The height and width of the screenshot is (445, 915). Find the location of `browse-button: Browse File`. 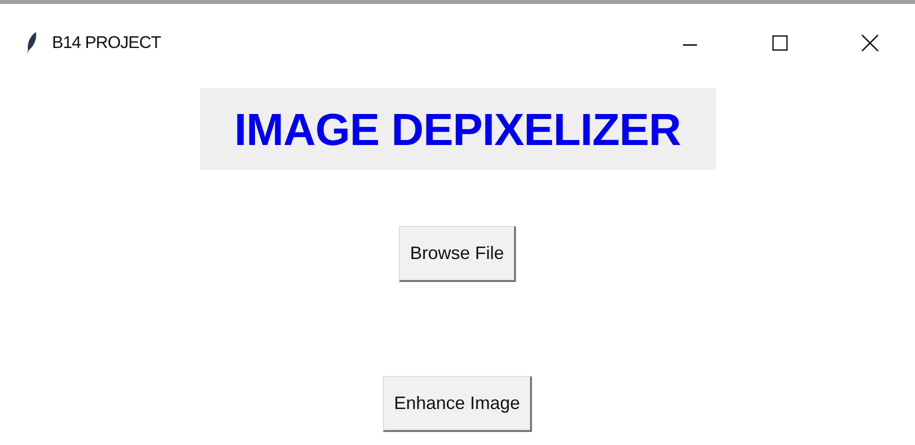

browse-button: Browse File is located at coordinates (457, 254).